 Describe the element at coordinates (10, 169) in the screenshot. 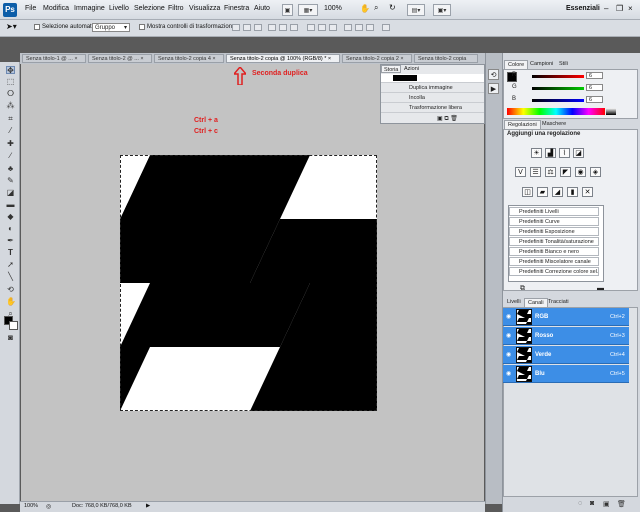

I see `stamp-tool-icon: ♣` at that location.